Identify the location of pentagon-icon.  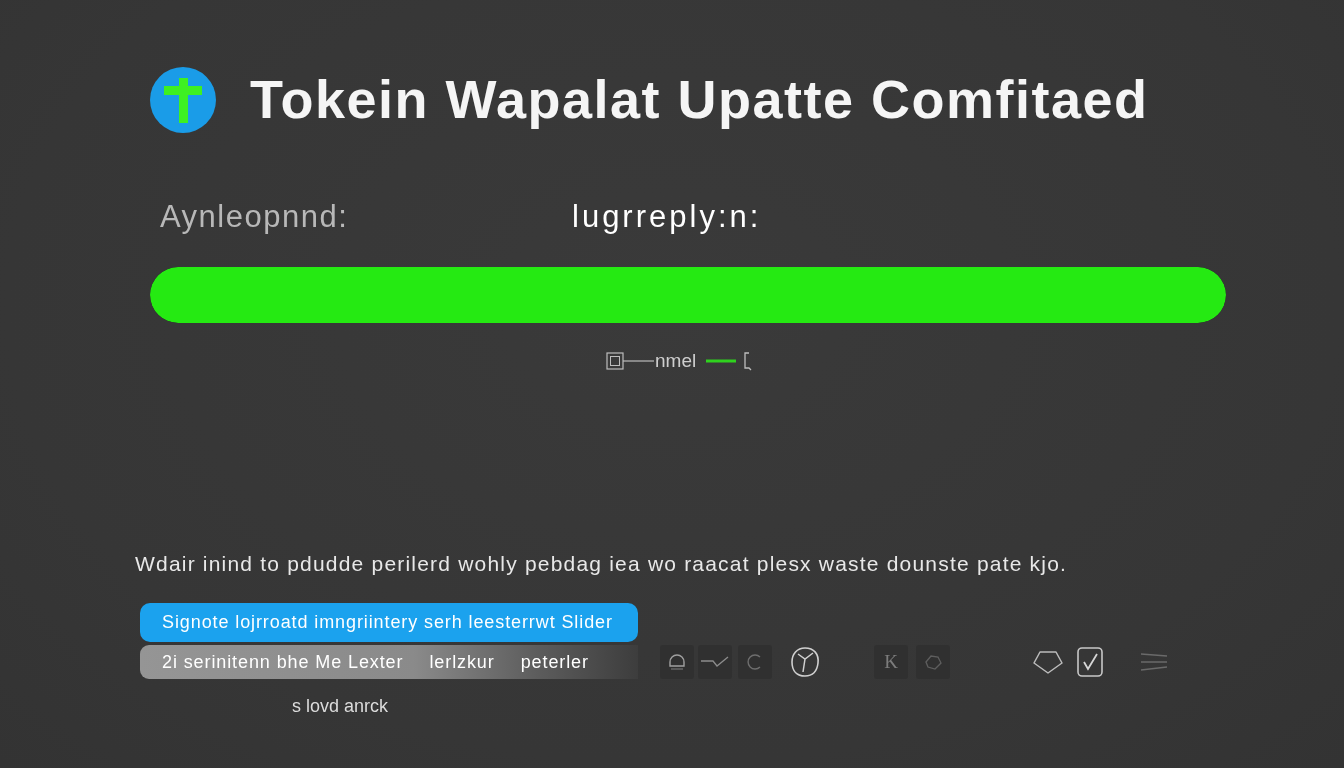
(1048, 662).